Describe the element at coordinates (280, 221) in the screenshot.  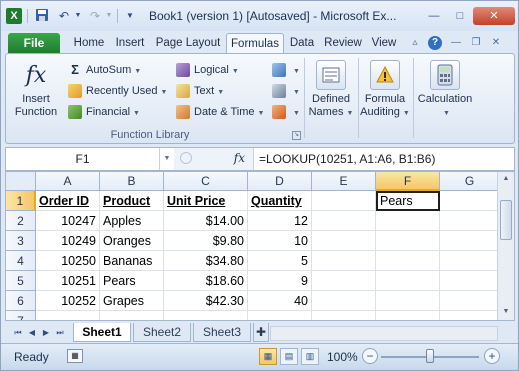
I see `cell-d2: 12` at that location.